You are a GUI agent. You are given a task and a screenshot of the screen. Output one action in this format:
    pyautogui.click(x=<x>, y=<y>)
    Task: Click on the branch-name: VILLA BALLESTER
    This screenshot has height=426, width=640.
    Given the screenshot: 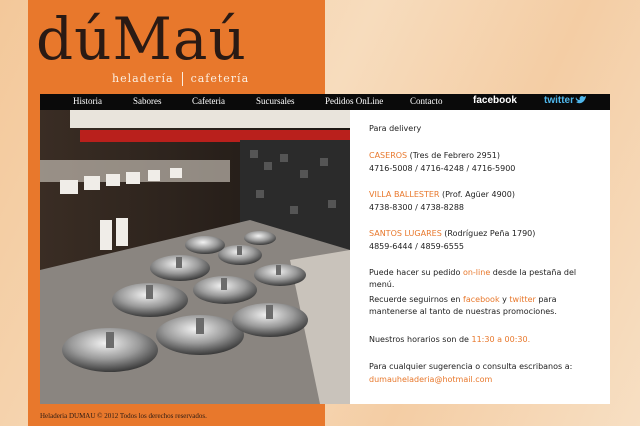 What is the action you would take?
    pyautogui.click(x=404, y=194)
    